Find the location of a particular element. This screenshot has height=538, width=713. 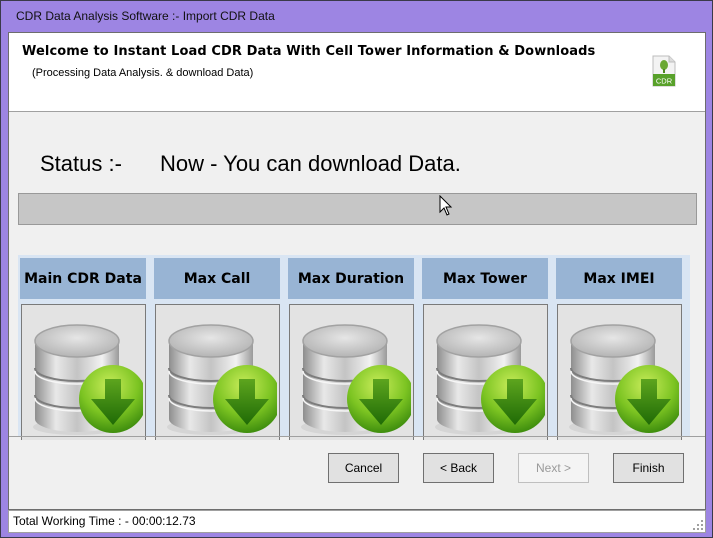

column-header: Max IMEI is located at coordinates (619, 278).